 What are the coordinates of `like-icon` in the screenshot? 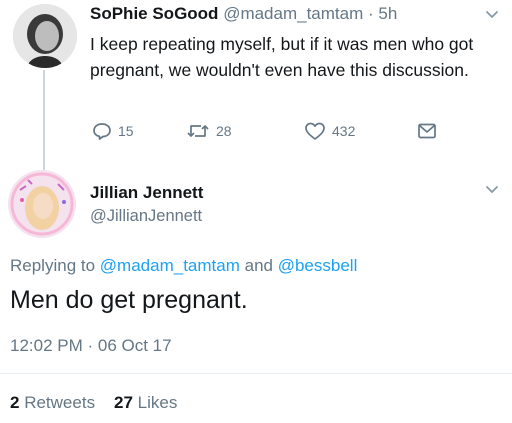 It's located at (315, 131).